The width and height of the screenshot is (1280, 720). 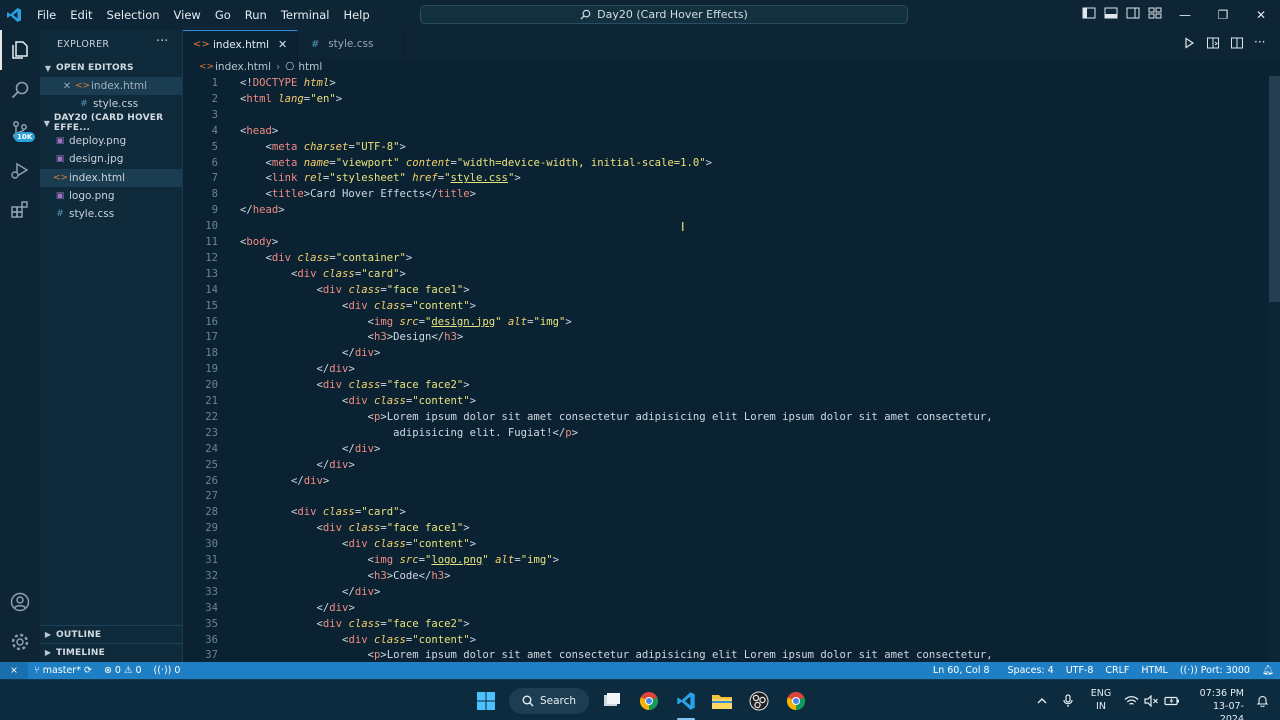 What do you see at coordinates (20, 642) in the screenshot?
I see `manage-gear-icon` at bounding box center [20, 642].